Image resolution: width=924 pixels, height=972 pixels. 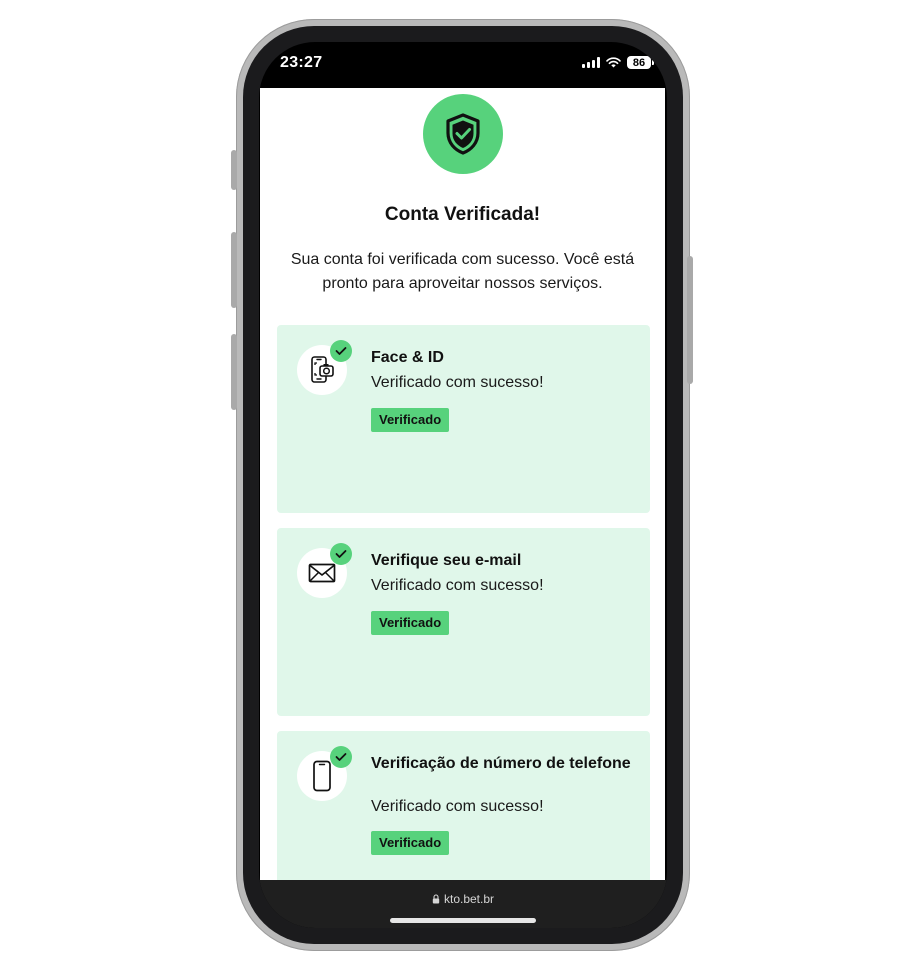 I want to click on status-time: 23:27, so click(x=301, y=62).